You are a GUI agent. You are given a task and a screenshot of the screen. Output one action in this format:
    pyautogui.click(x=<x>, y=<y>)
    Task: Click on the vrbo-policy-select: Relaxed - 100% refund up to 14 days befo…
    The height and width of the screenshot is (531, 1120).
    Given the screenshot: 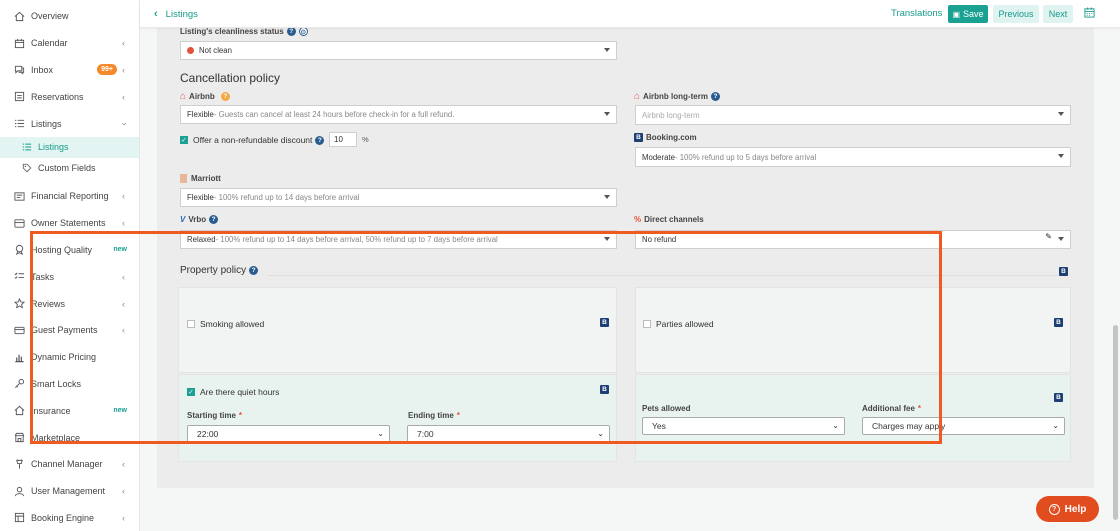 What is the action you would take?
    pyautogui.click(x=398, y=239)
    